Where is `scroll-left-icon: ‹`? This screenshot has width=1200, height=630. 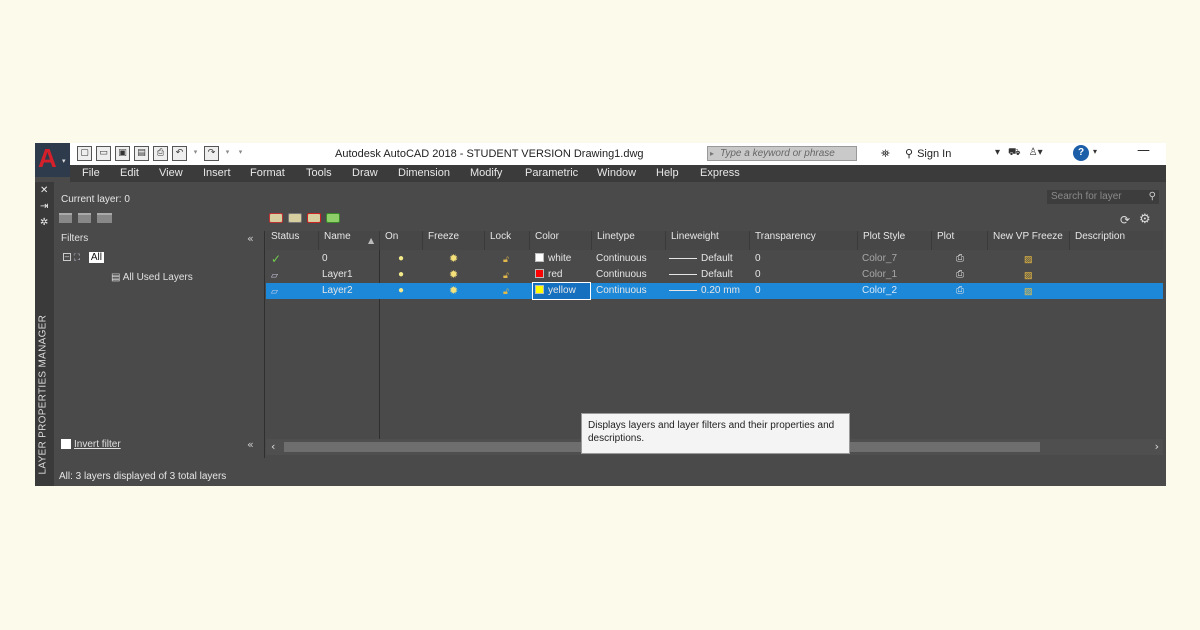 scroll-left-icon: ‹ is located at coordinates (273, 446).